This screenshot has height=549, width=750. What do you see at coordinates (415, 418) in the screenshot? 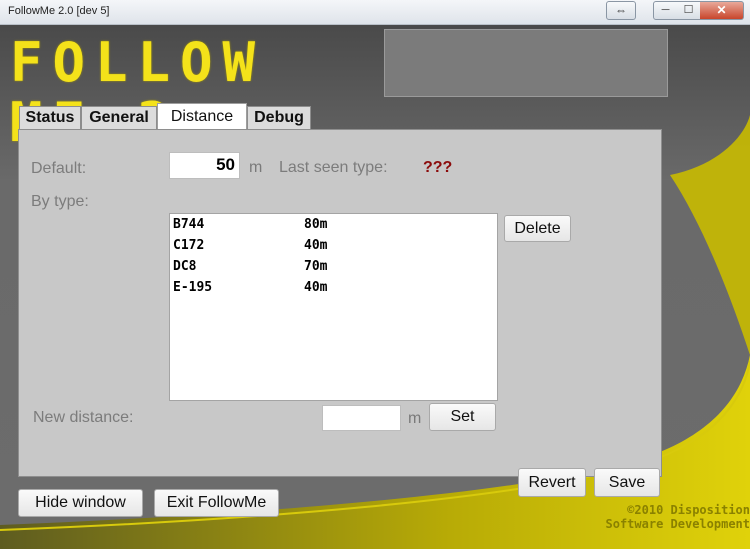
I see `new-distance-unit: m` at bounding box center [415, 418].